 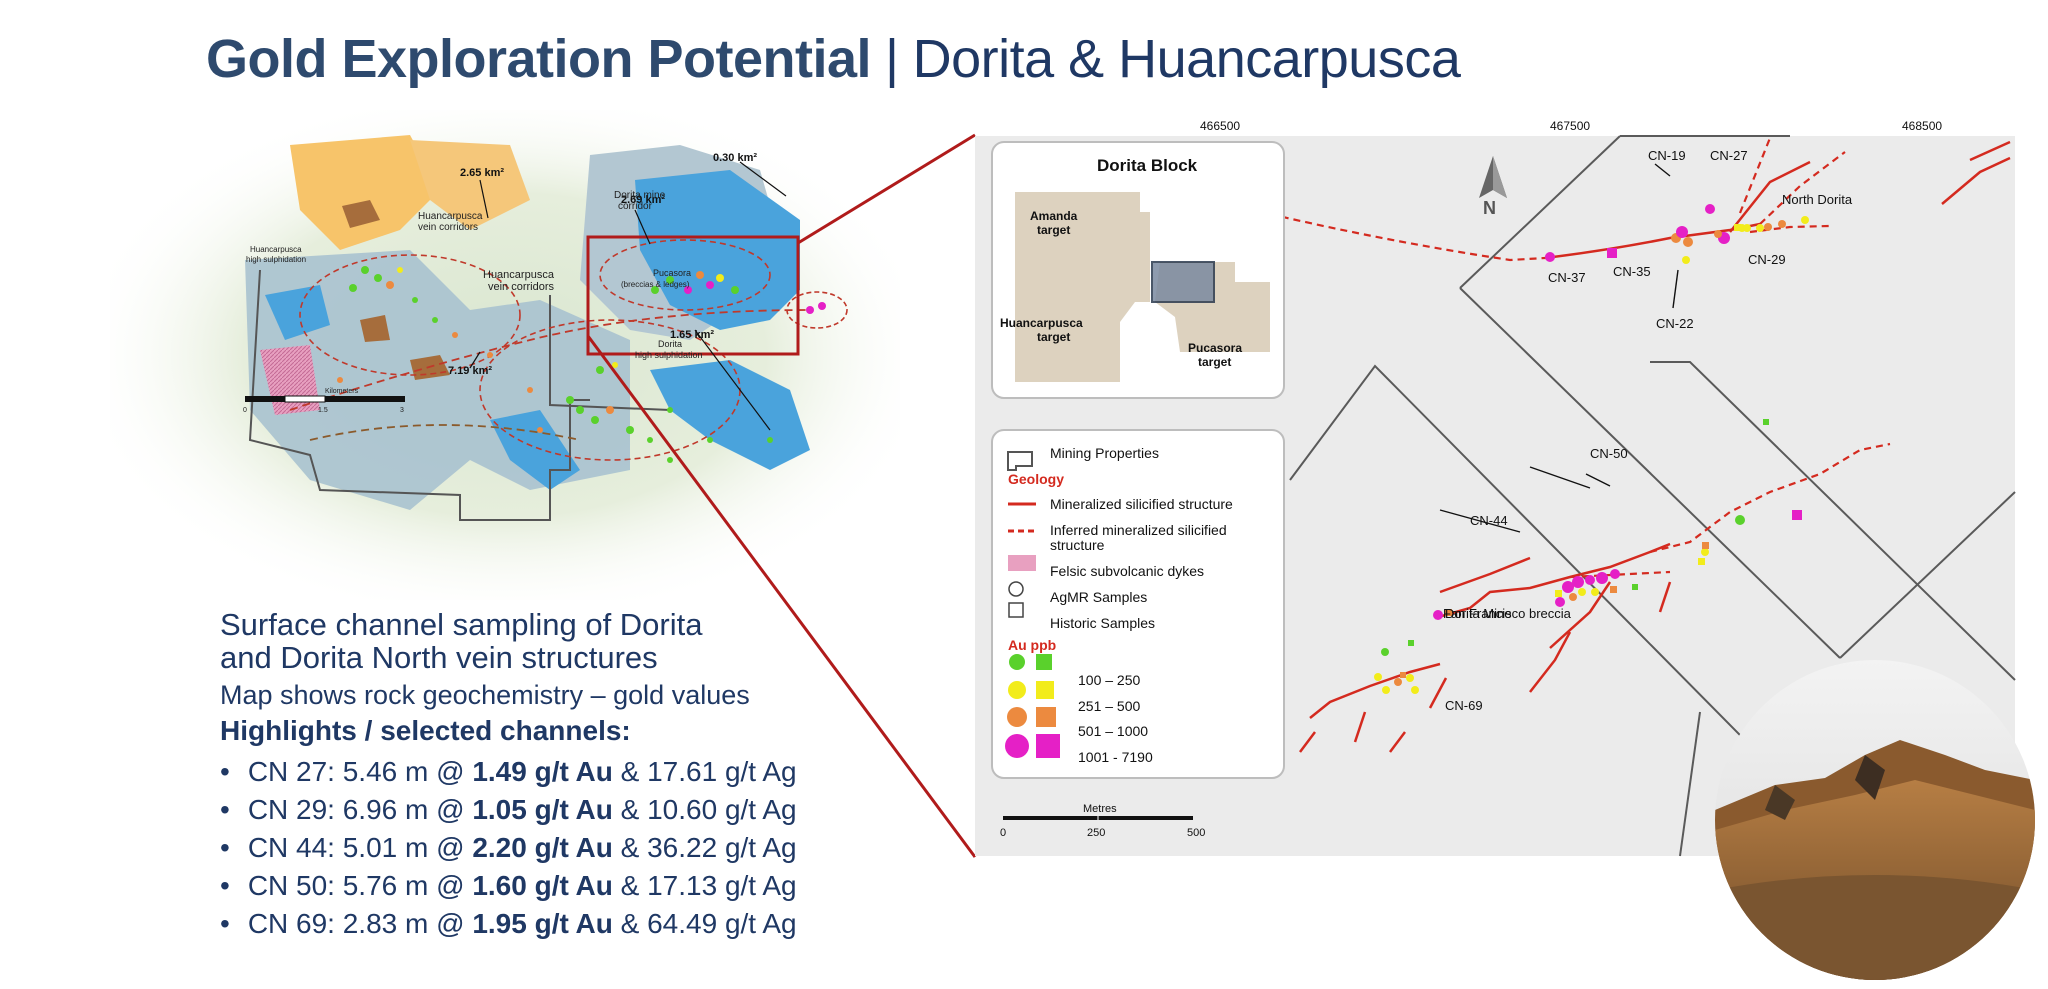 I want to click on detail-scale-tick-0: 0, so click(x=1003, y=833).